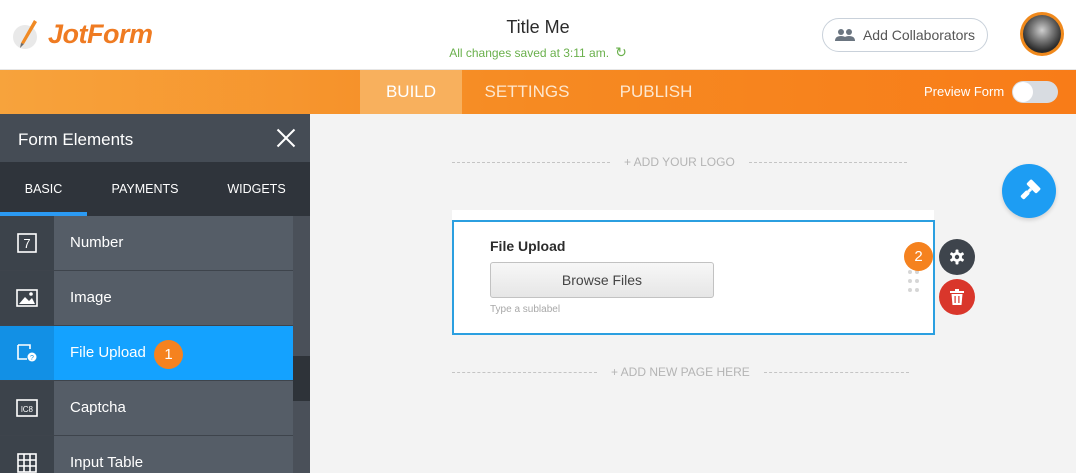 This screenshot has width=1076, height=473. I want to click on save-status-text: All changes saved at 3:11 am., so click(529, 52).